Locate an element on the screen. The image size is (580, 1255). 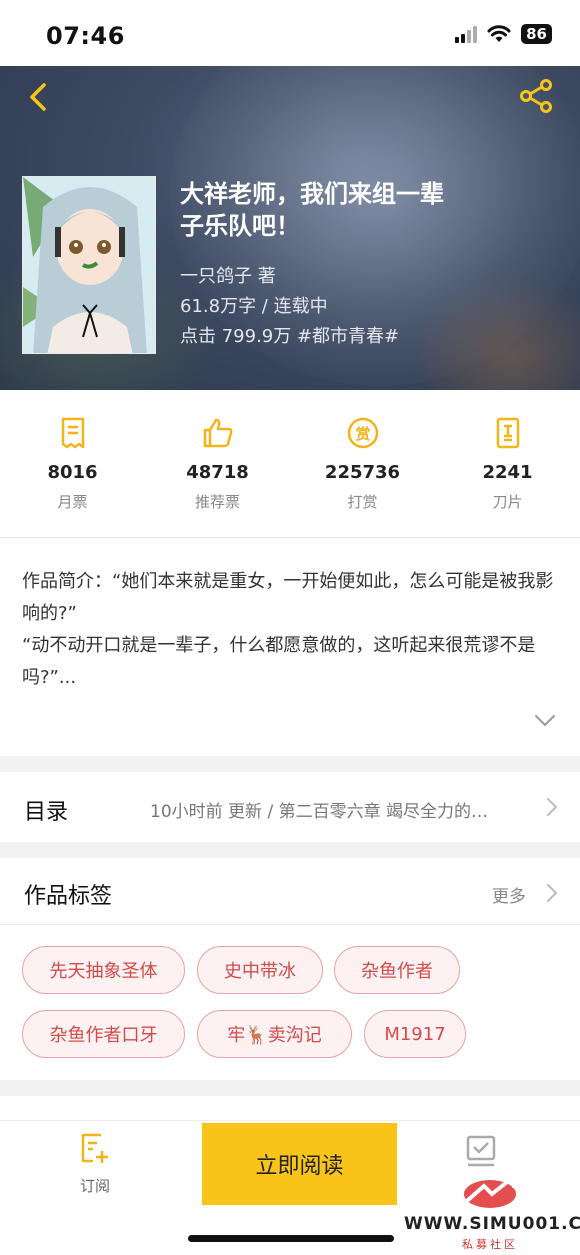
home-indicator is located at coordinates (291, 1238).